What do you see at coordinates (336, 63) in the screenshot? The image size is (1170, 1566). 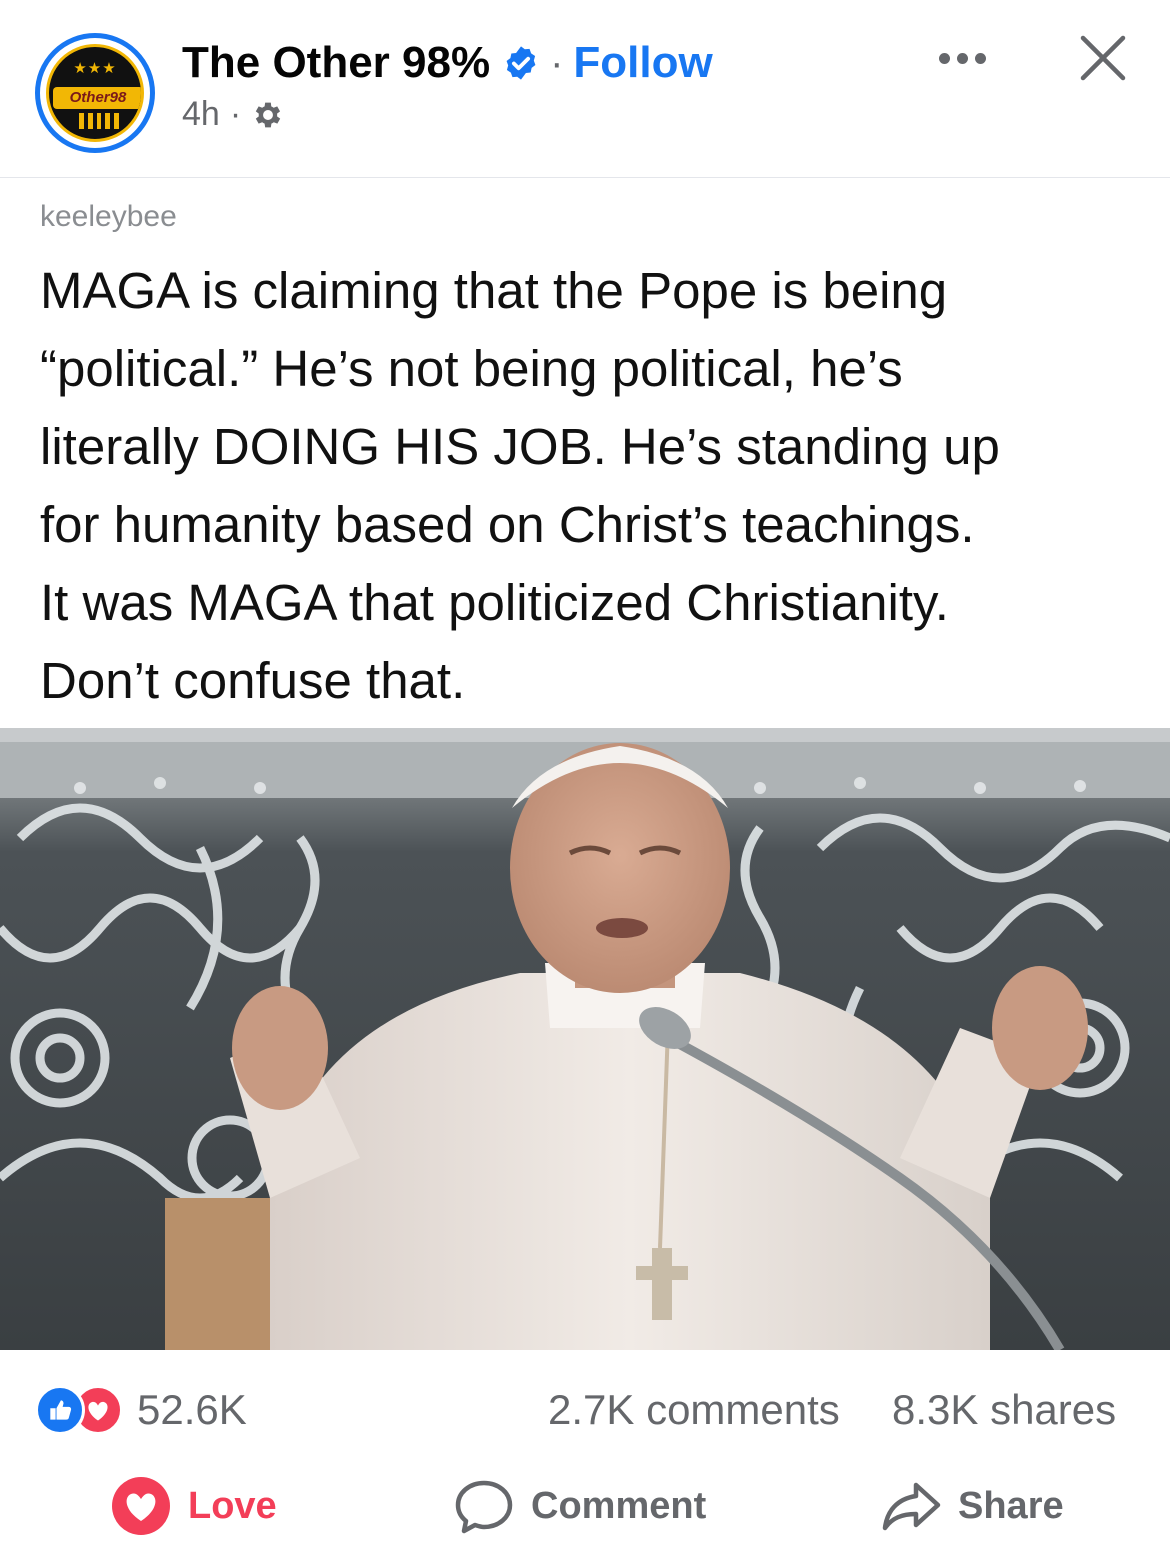 I see `page-name: The Other 98%` at bounding box center [336, 63].